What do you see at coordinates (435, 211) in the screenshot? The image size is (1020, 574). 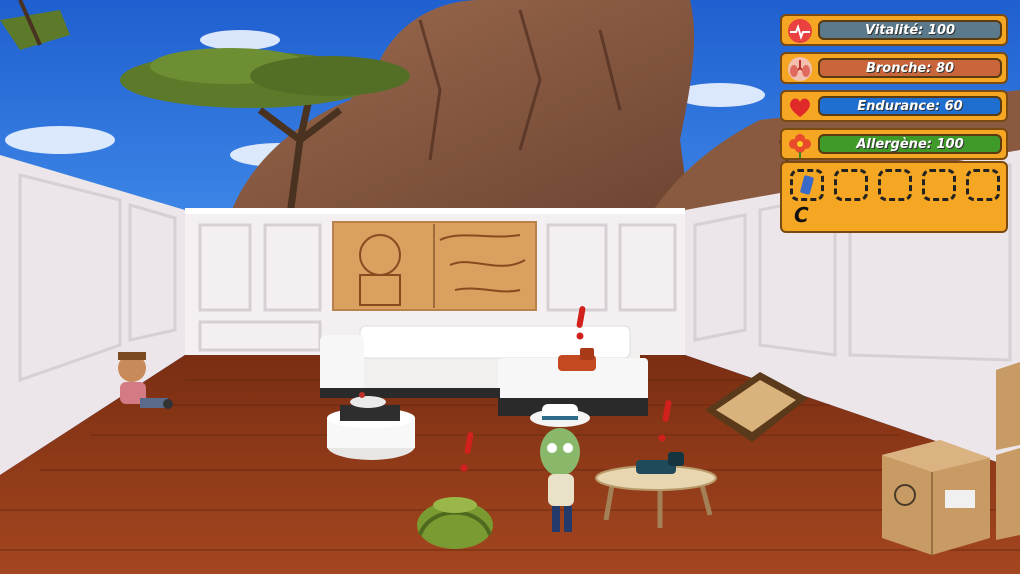 I see `wall-top-rail` at bounding box center [435, 211].